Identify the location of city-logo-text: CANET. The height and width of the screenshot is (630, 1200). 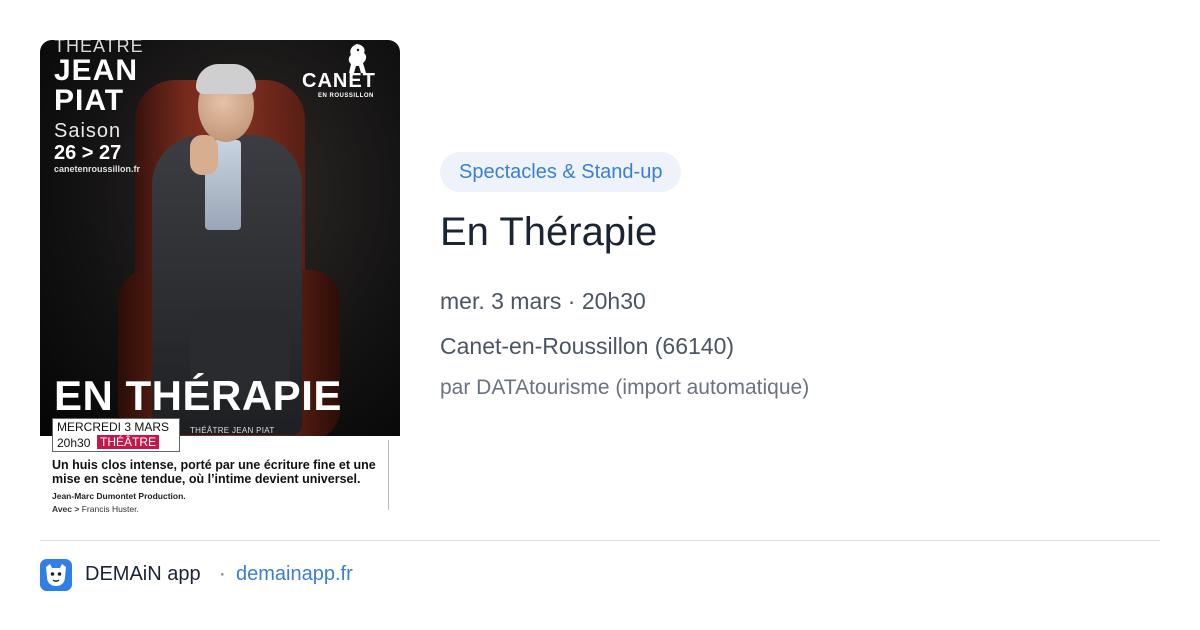
(339, 81).